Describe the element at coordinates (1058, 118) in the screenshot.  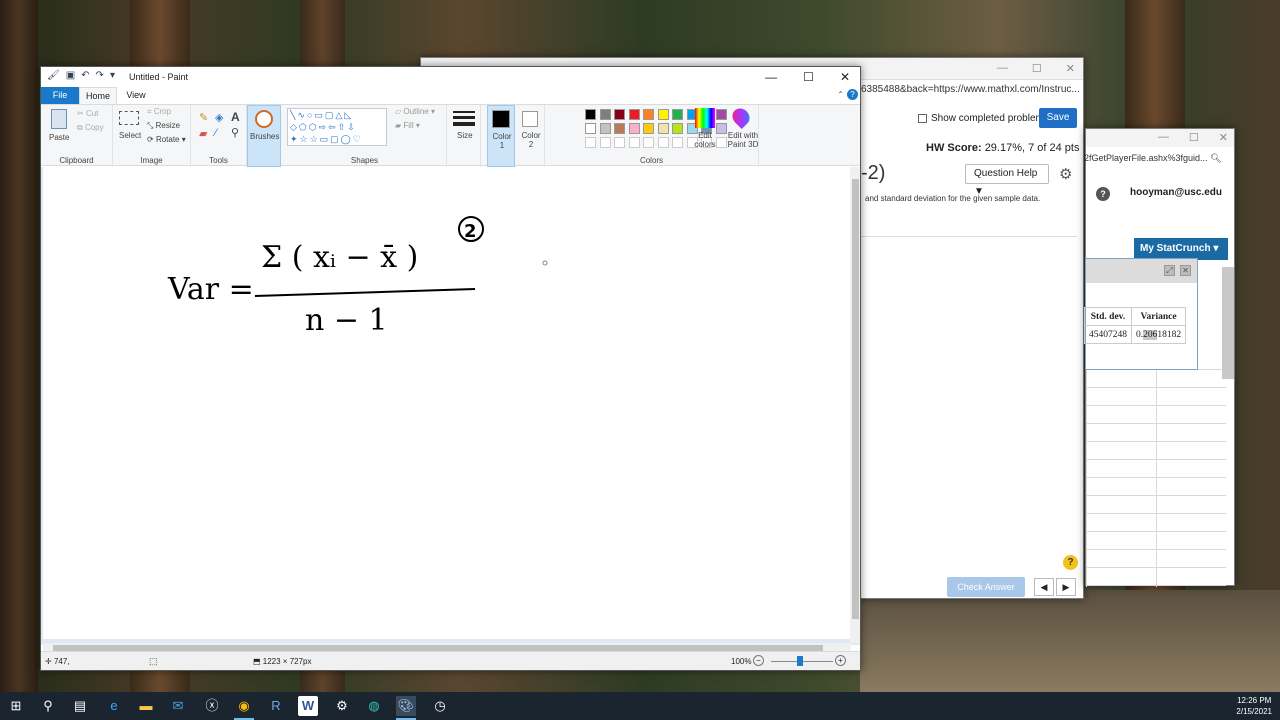
I see `save-button: Save` at that location.